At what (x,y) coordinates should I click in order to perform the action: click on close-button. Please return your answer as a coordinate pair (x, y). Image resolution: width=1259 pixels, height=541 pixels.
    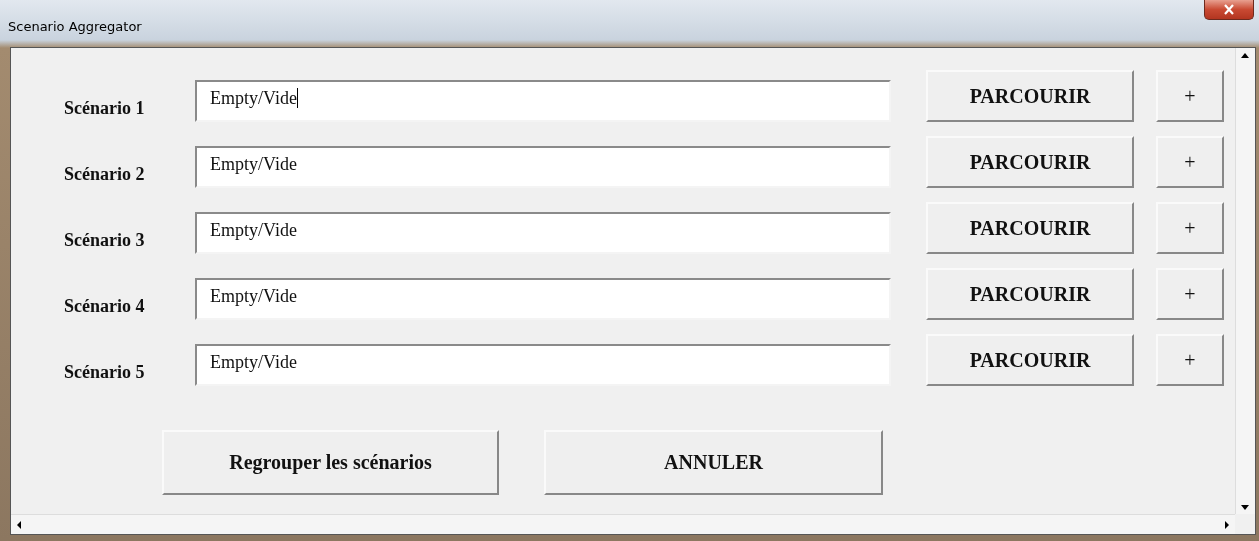
    Looking at the image, I should click on (1229, 10).